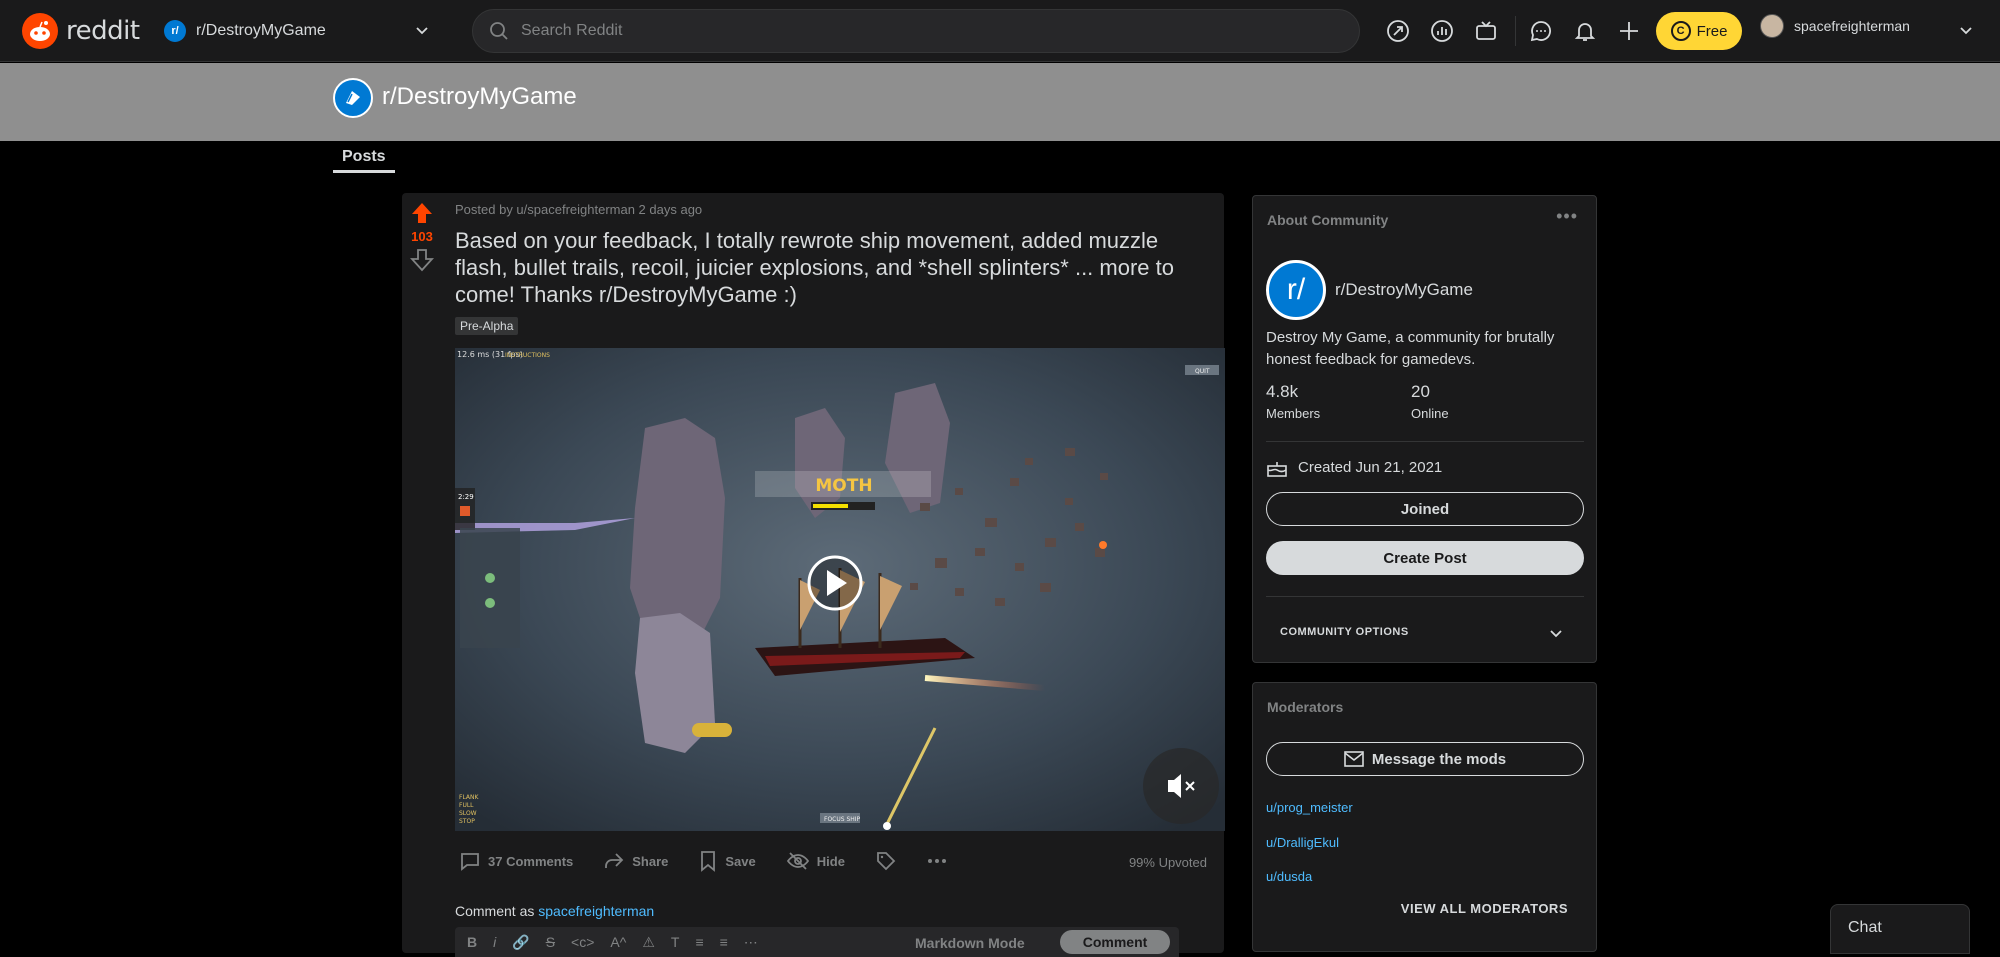  Describe the element at coordinates (1585, 31) in the screenshot. I see `notifications-bell-icon` at that location.